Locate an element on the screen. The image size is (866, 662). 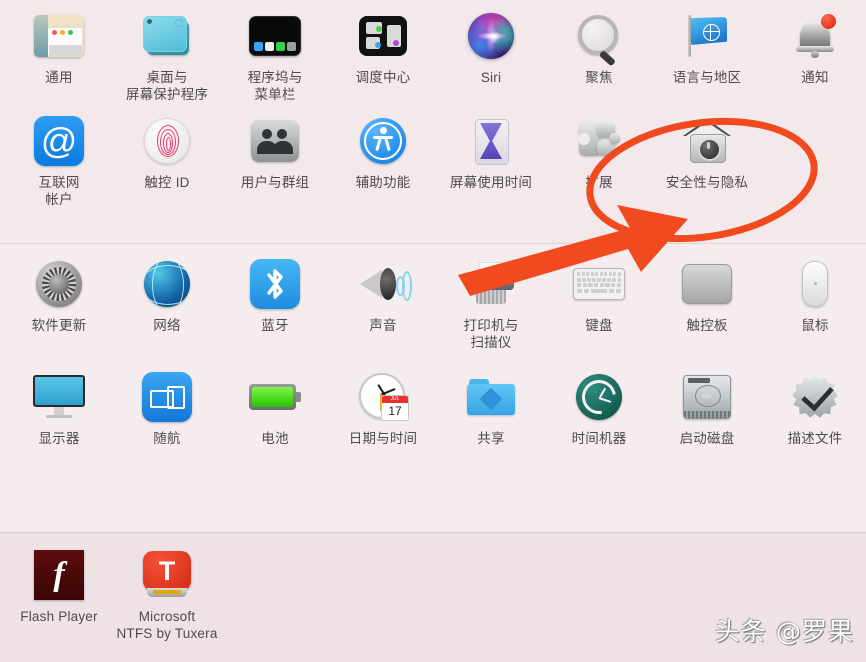
general-icon is located at coordinates (59, 36).